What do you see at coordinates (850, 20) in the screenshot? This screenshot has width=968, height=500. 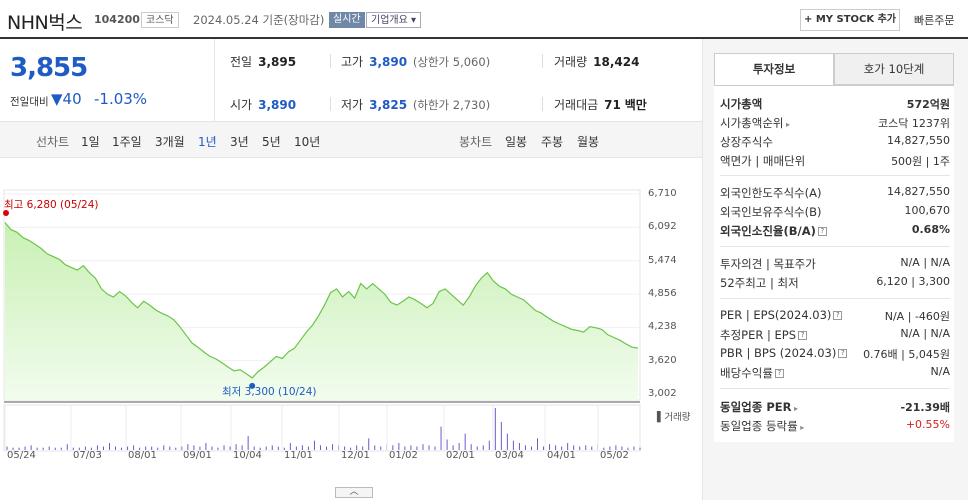 I see `add-mystock-button: + MY STOCK 추가` at bounding box center [850, 20].